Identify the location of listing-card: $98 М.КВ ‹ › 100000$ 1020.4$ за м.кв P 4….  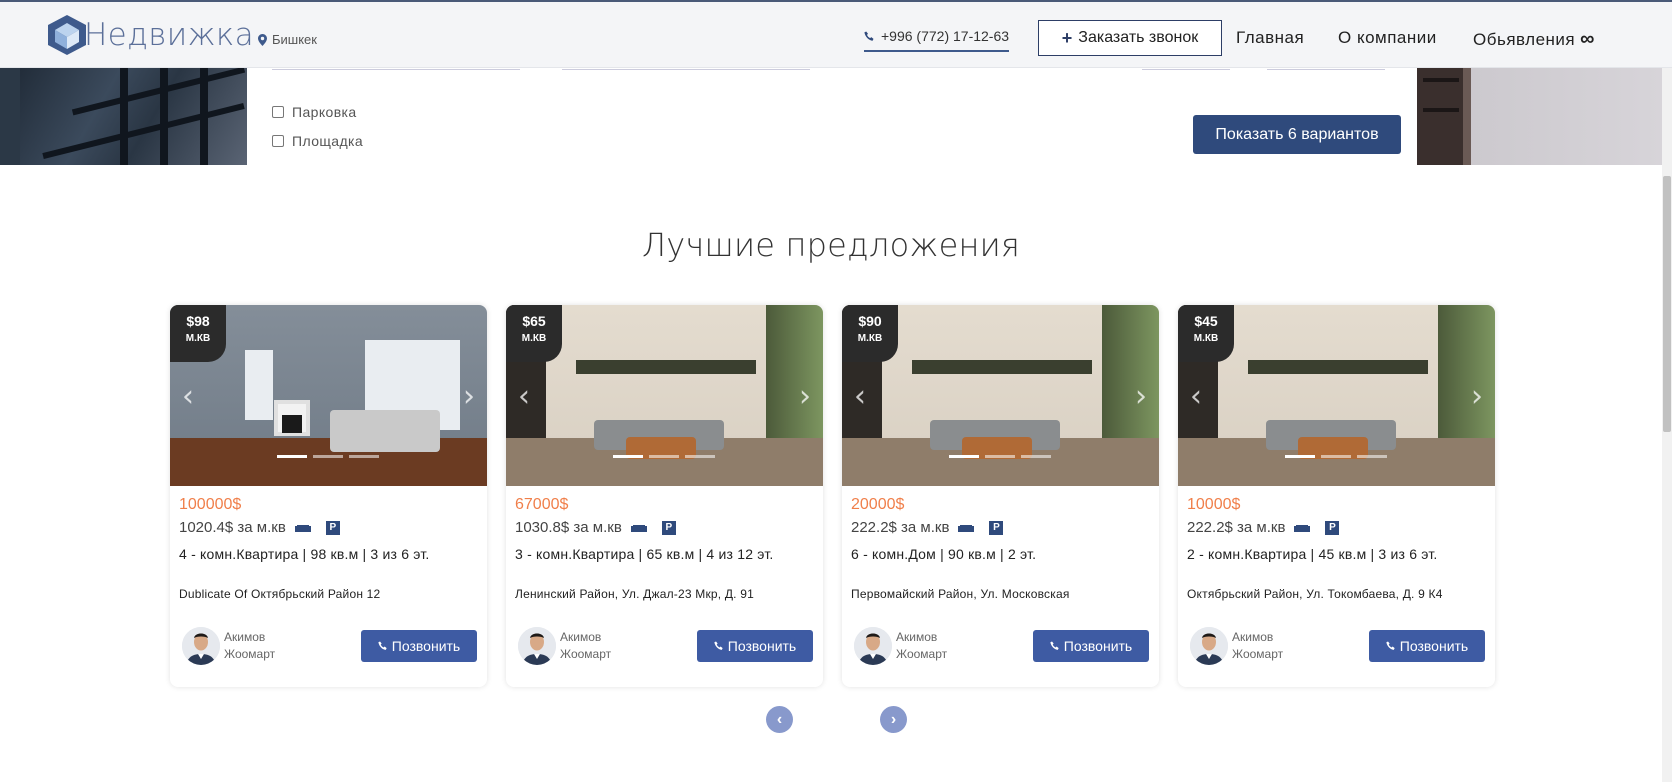
(328, 496).